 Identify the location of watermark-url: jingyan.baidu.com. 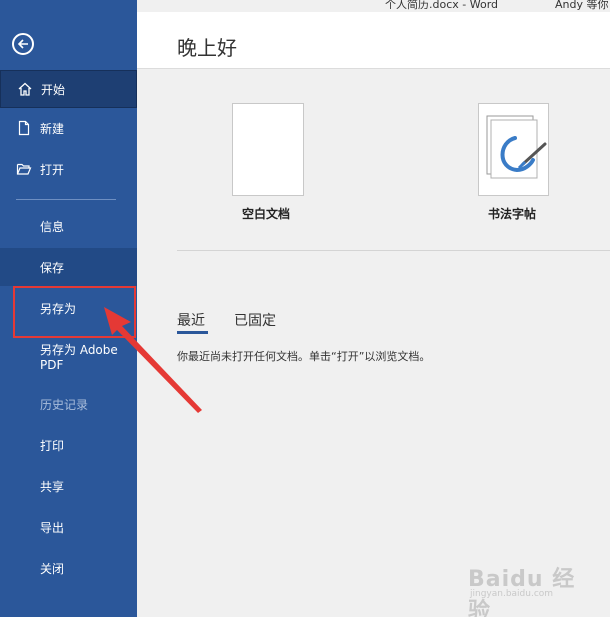
(512, 594).